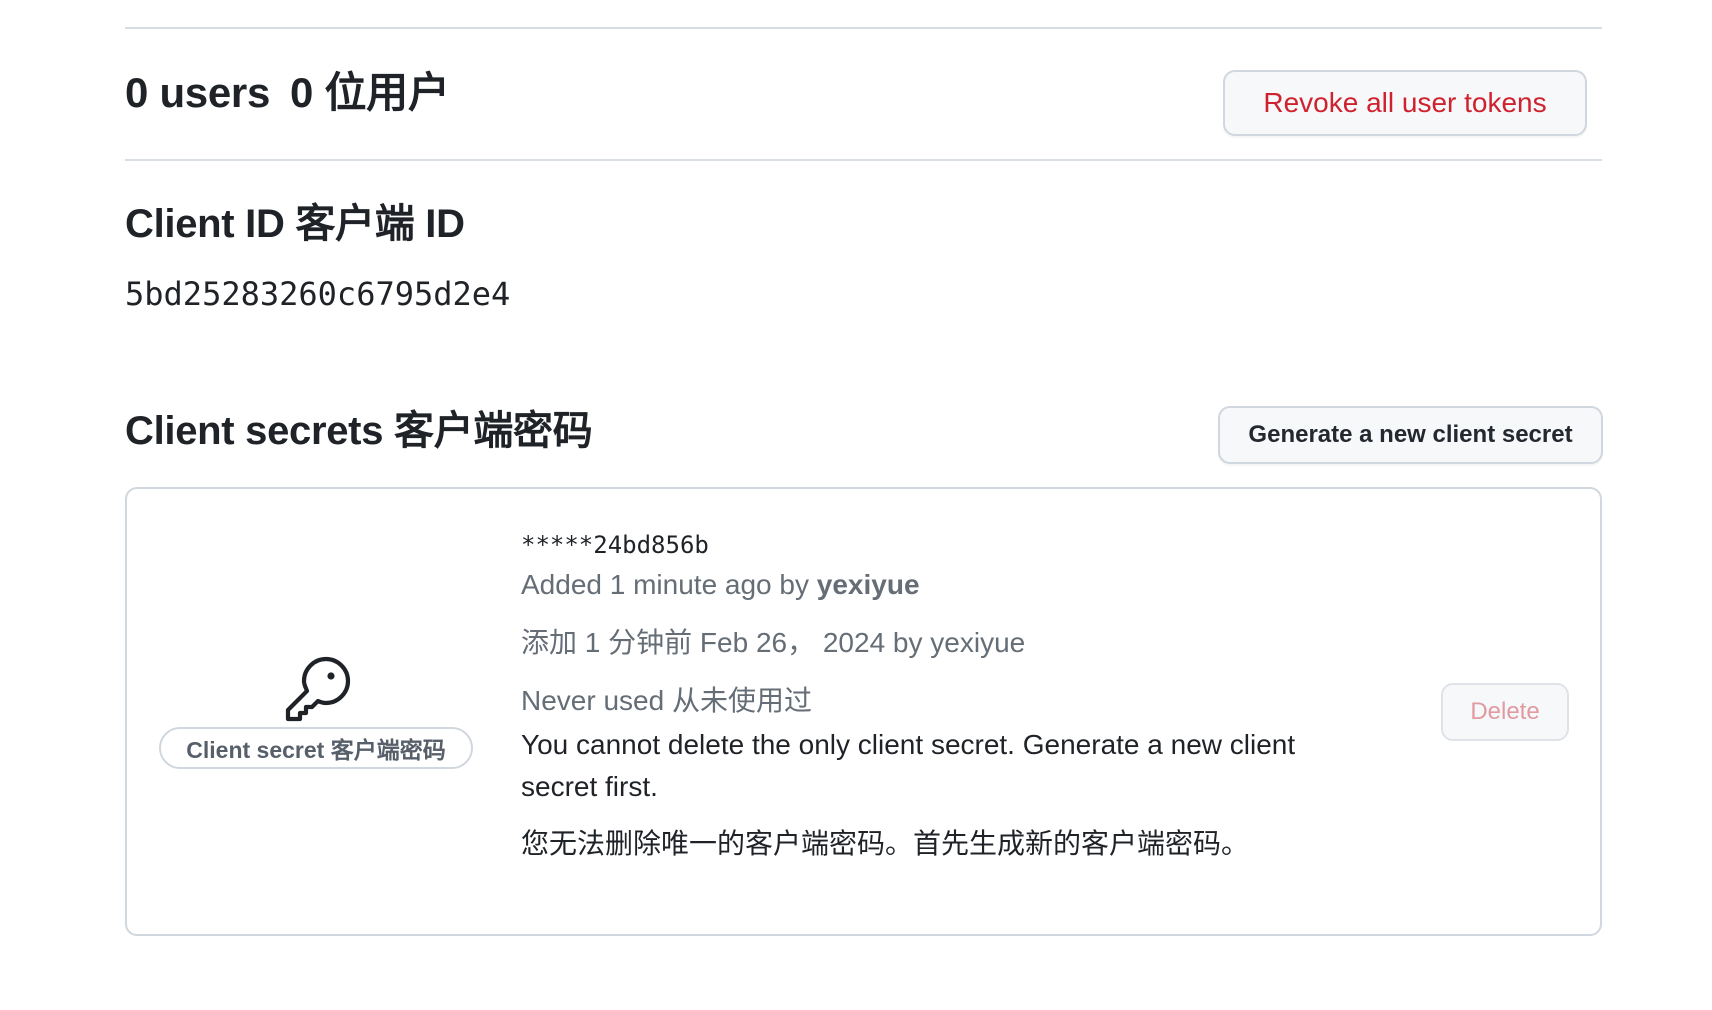  What do you see at coordinates (863, 28) in the screenshot?
I see `top-divider` at bounding box center [863, 28].